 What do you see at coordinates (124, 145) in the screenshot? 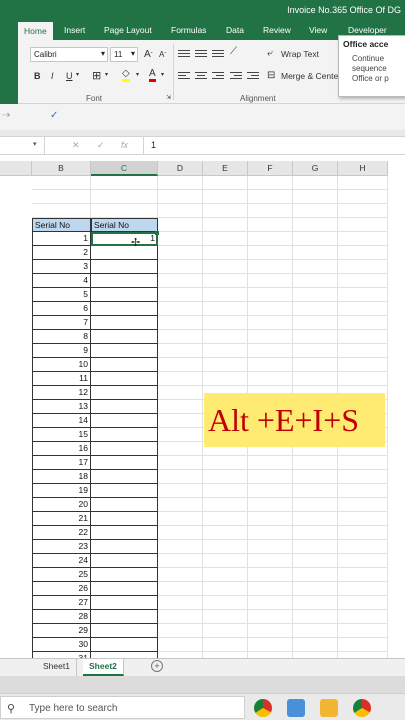
I see `fx-icon: fx` at bounding box center [124, 145].